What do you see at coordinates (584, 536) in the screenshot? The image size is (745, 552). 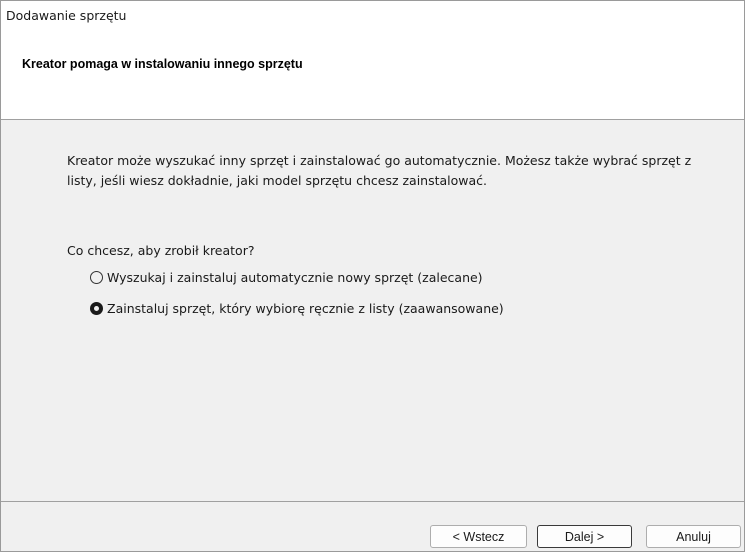 I see `next-button: Dalej >` at bounding box center [584, 536].